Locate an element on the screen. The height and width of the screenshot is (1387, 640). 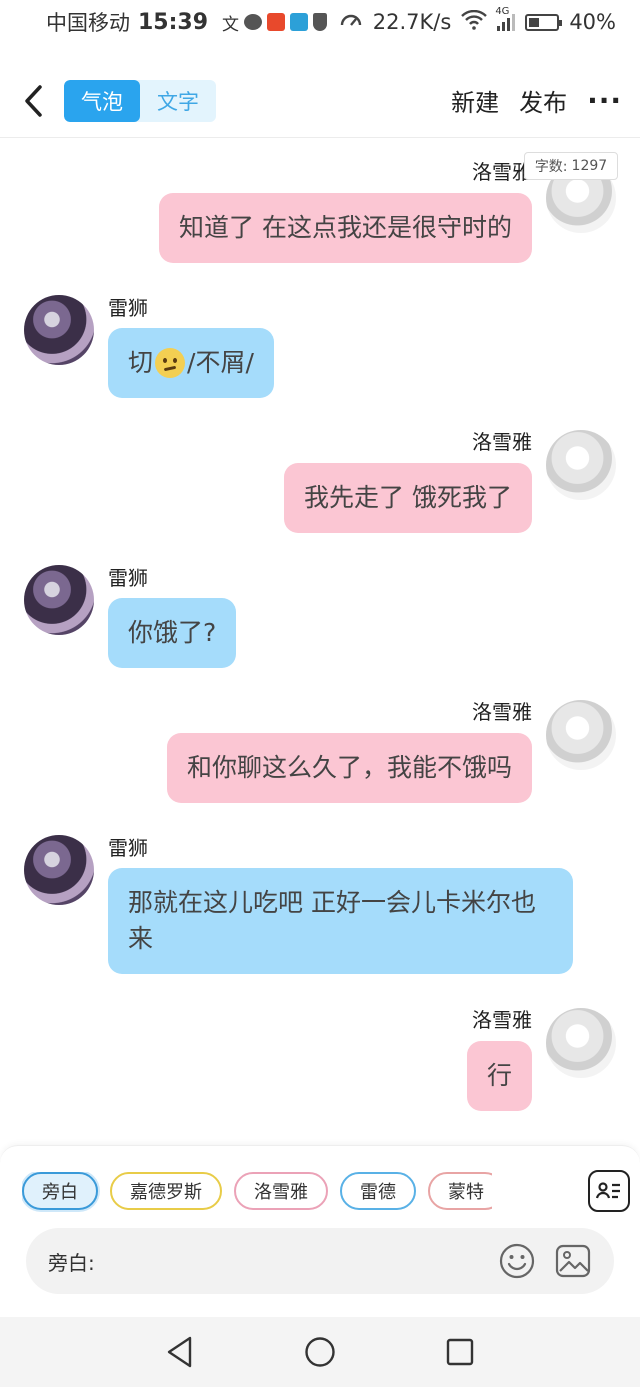
message-input-box: 旁白: is located at coordinates (320, 1261).